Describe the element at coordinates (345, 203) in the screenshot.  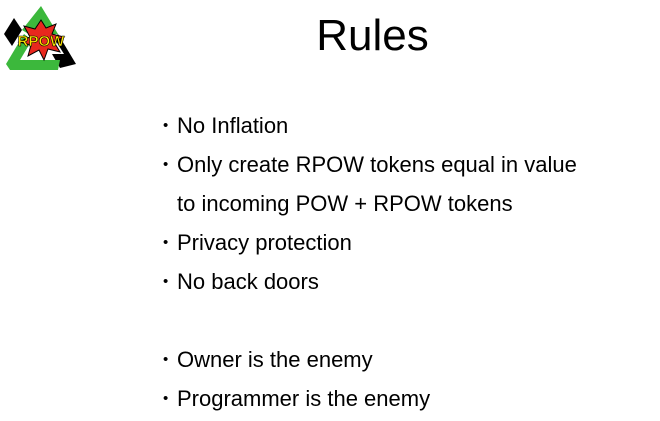
I see `bullet-text: to incoming POW + RPOW tokens` at that location.